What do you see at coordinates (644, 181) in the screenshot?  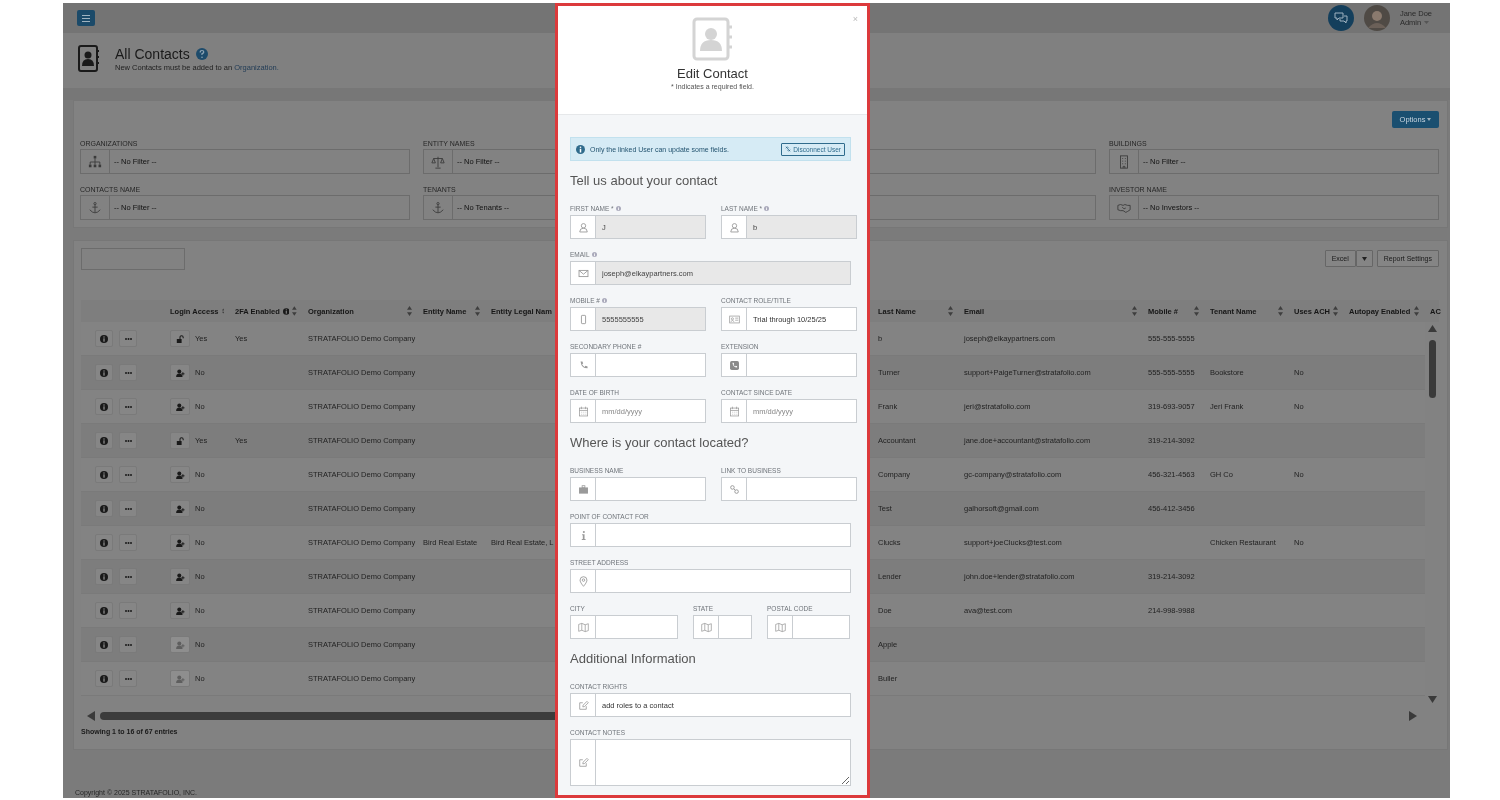 I see `section-heading: Tell us about your contact` at bounding box center [644, 181].